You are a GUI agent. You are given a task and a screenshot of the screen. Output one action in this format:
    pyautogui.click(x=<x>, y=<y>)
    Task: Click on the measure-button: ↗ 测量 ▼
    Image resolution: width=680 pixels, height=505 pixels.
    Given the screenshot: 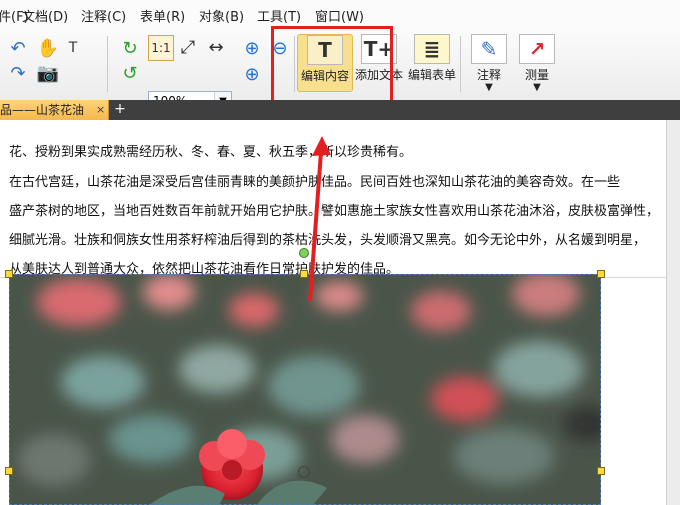 What is the action you would take?
    pyautogui.click(x=537, y=63)
    